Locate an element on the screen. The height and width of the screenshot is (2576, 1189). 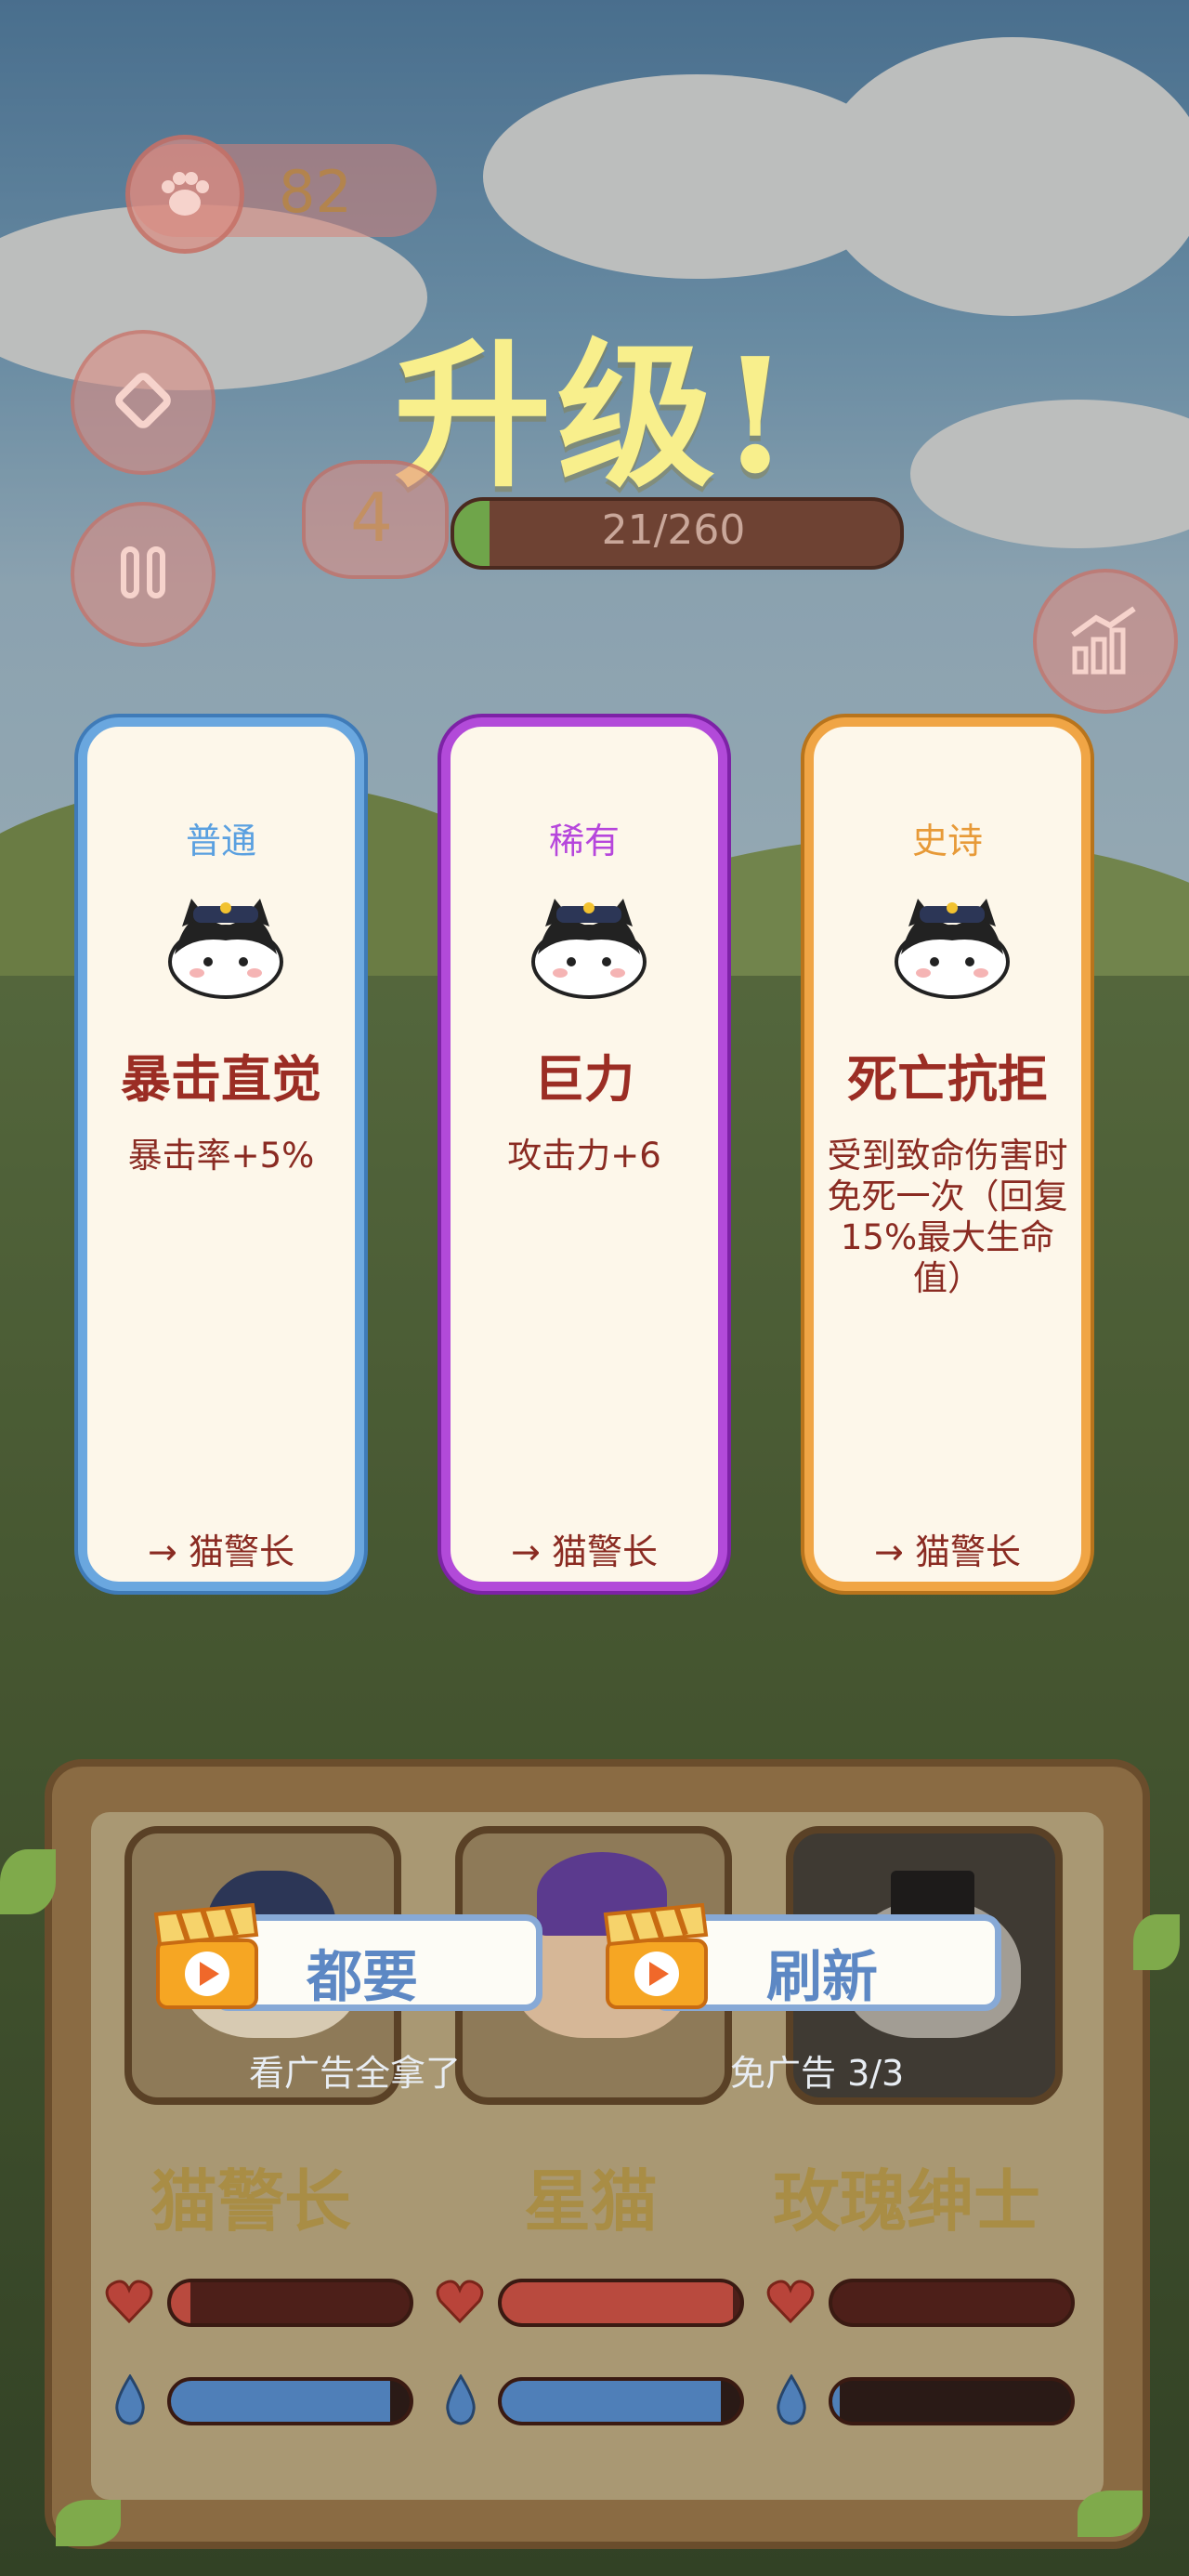
hp-bar-star-cat is located at coordinates (621, 2303).